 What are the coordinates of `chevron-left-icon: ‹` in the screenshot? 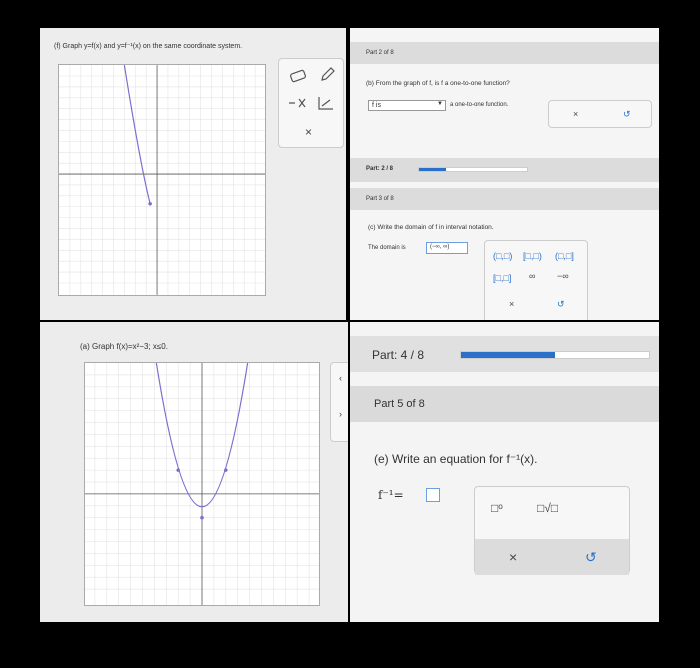 It's located at (340, 378).